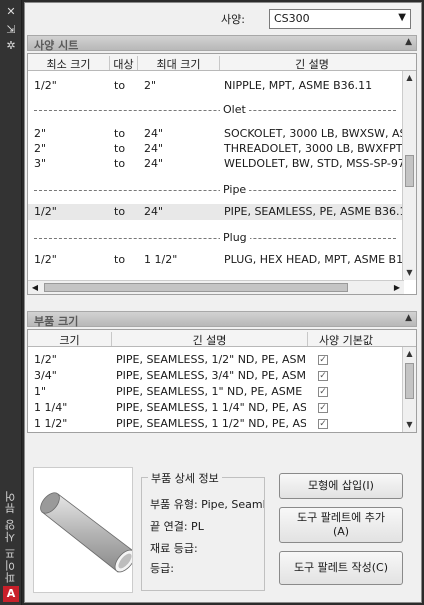 The image size is (424, 605). Describe the element at coordinates (341, 531) in the screenshot. I see `add-to-tool-palette-shortcut: (A)` at that location.